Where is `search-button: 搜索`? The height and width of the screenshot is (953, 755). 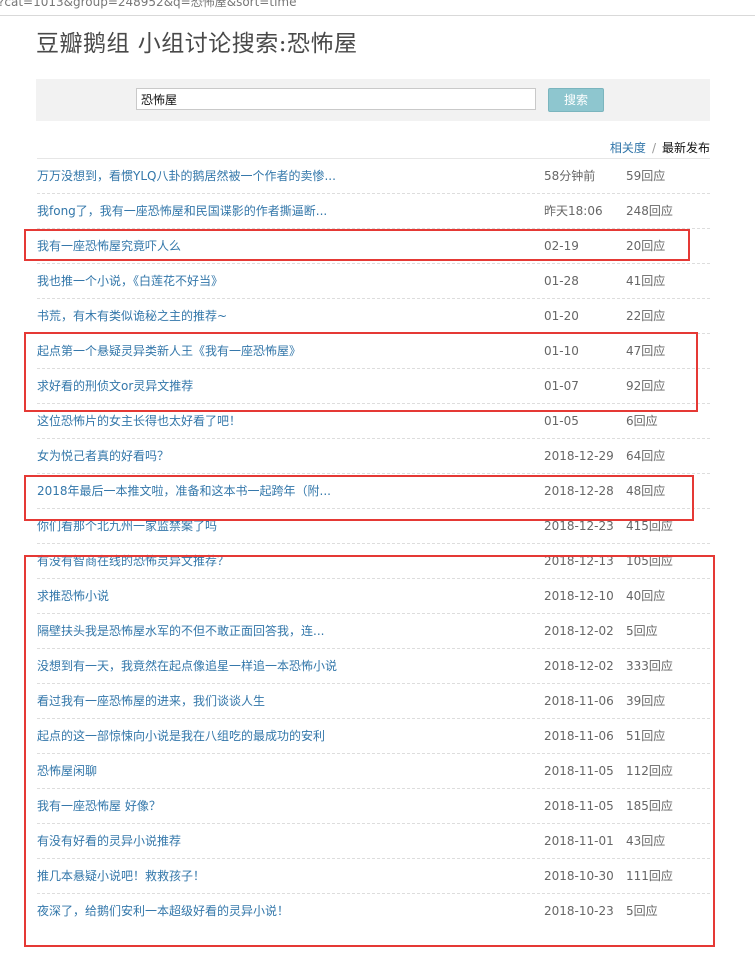 search-button: 搜索 is located at coordinates (576, 100).